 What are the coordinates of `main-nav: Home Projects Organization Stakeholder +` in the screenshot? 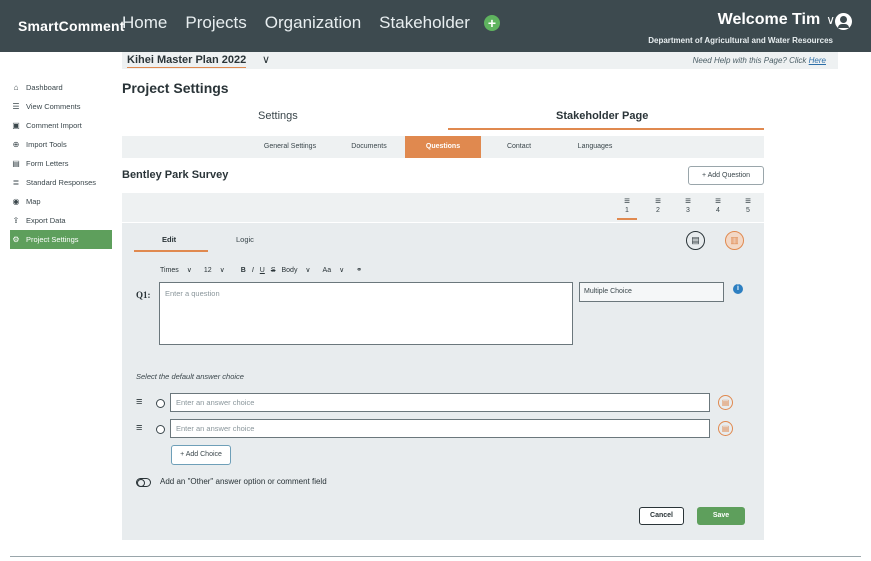 It's located at (311, 23).